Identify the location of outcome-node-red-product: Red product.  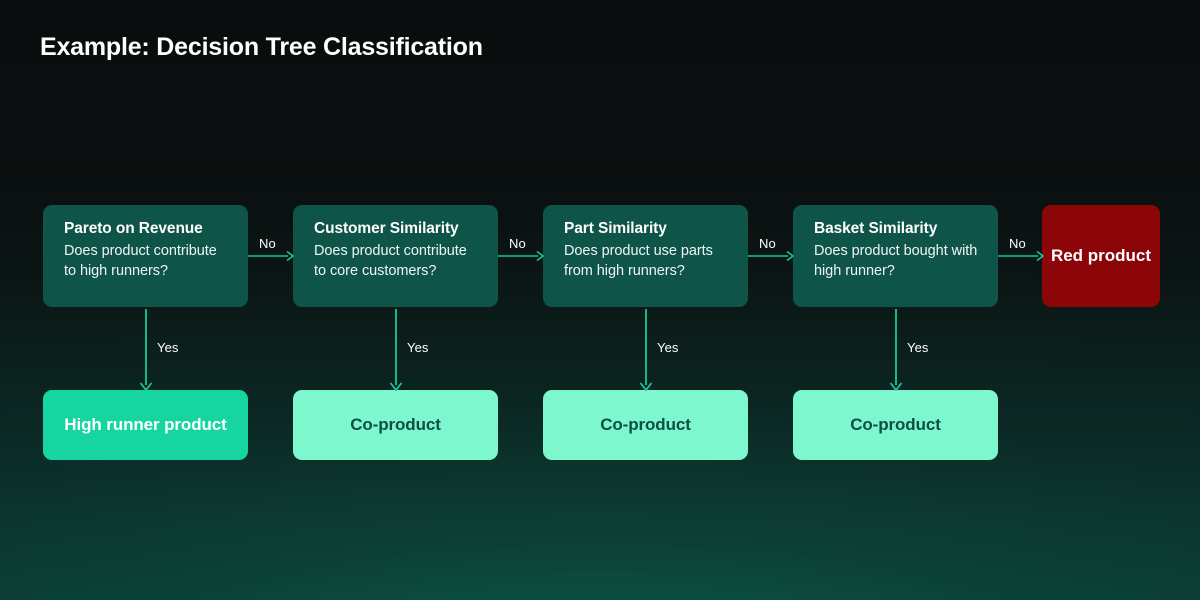
(1101, 256).